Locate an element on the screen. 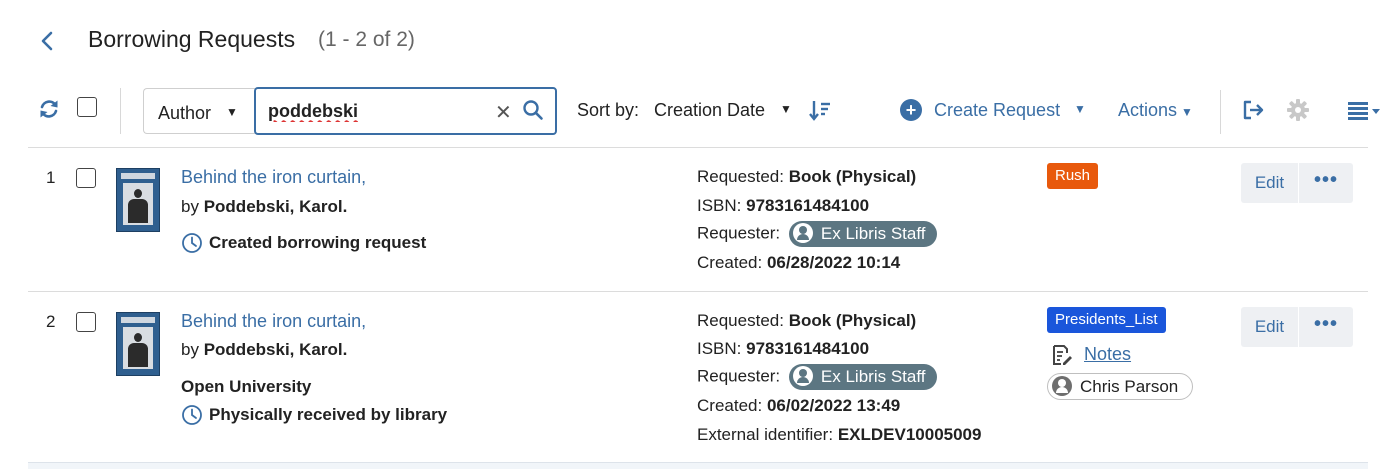 The image size is (1387, 469). search-field-dropdown: Author ▼ is located at coordinates (199, 111).